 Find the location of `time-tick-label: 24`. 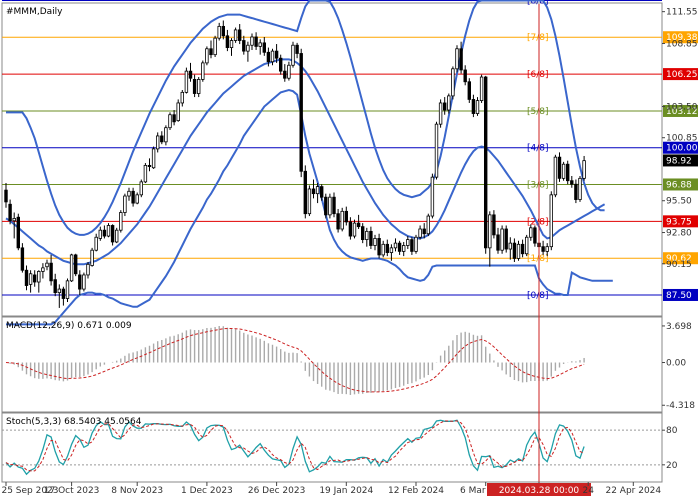

time-tick-label: 24 is located at coordinates (588, 491).